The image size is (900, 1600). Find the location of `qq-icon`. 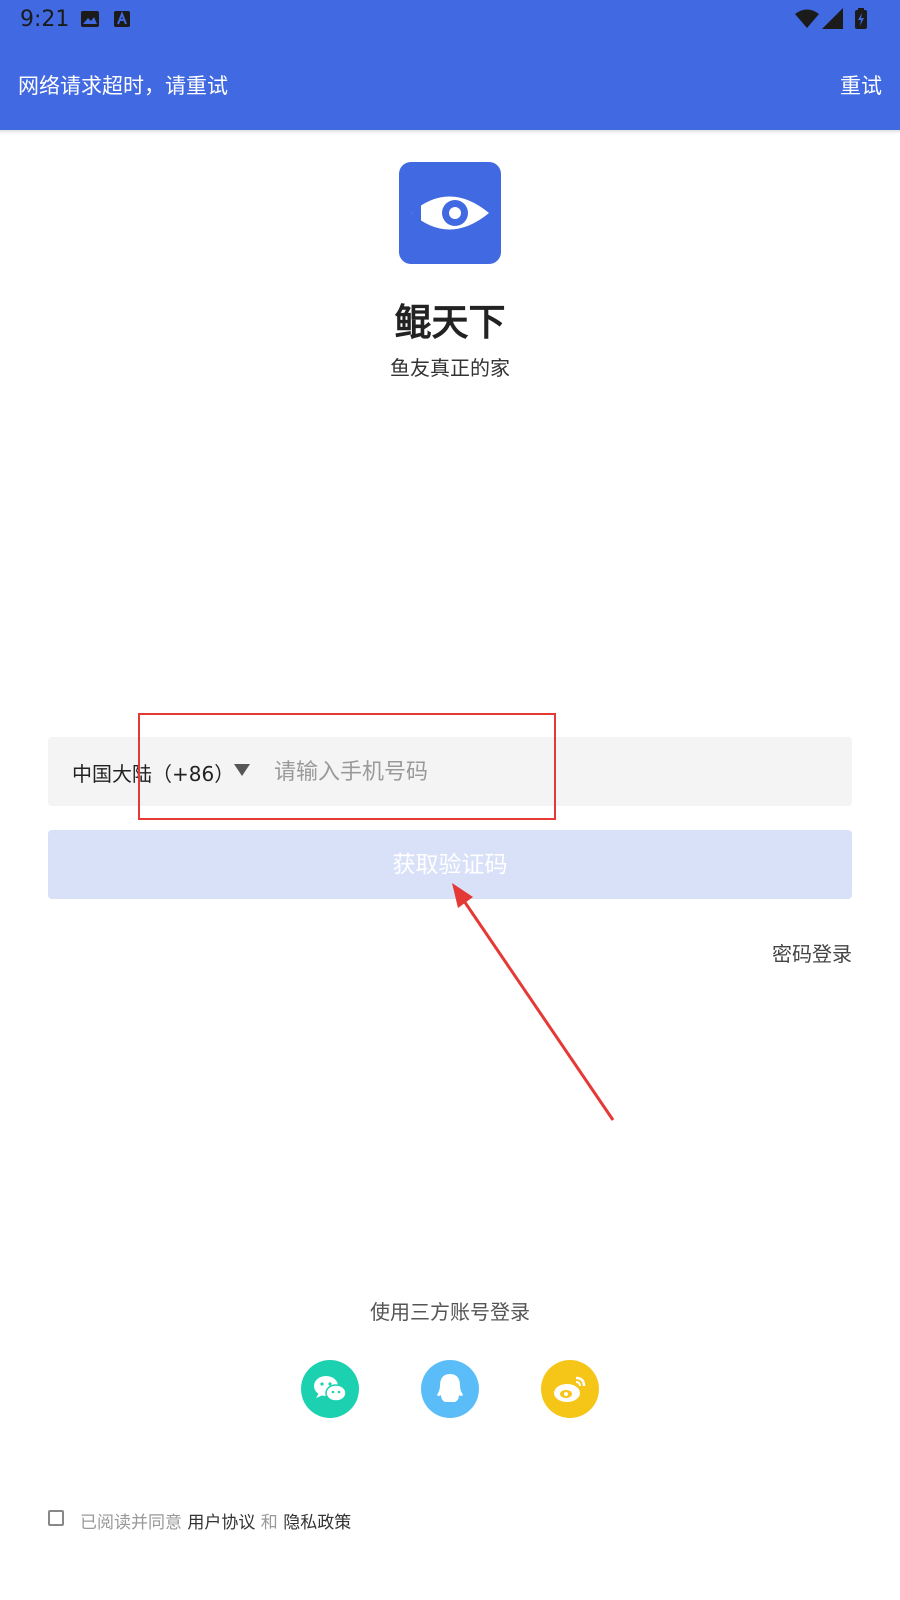

qq-icon is located at coordinates (450, 1388).